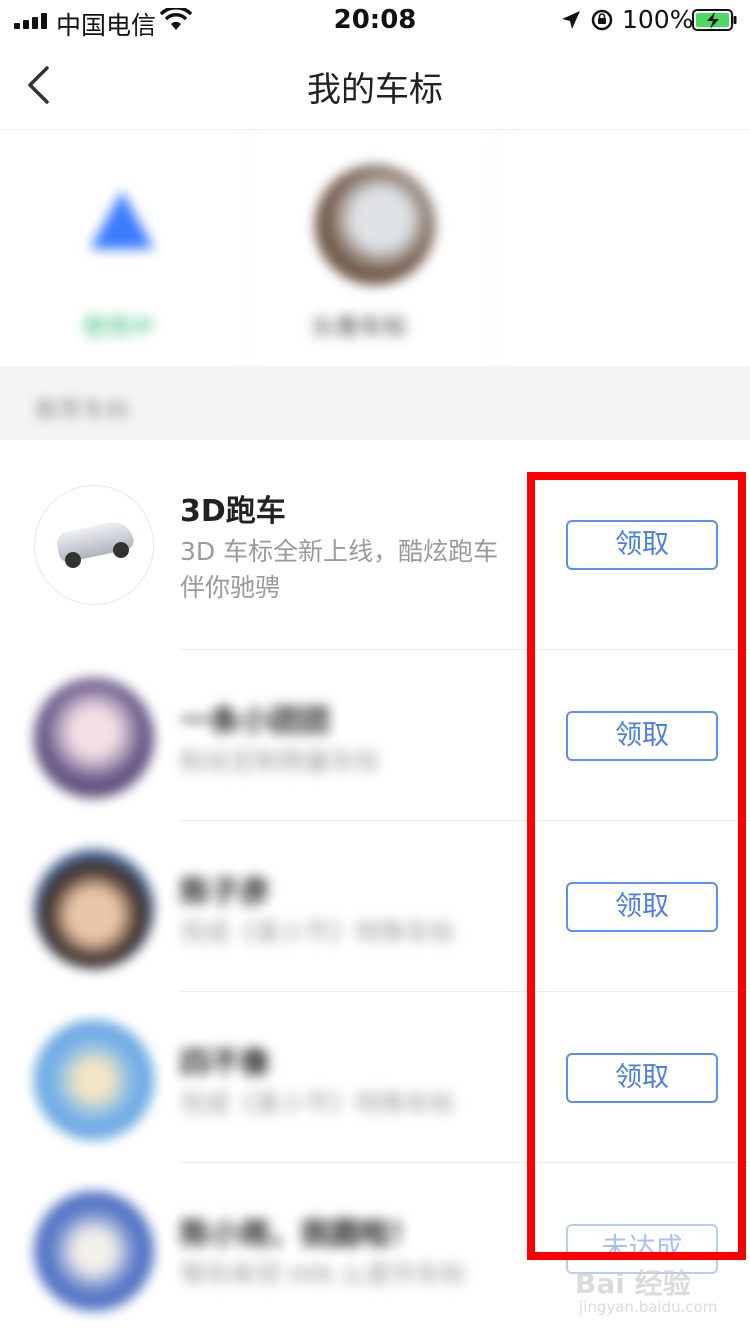  I want to click on sports-car-avatar, so click(94, 545).